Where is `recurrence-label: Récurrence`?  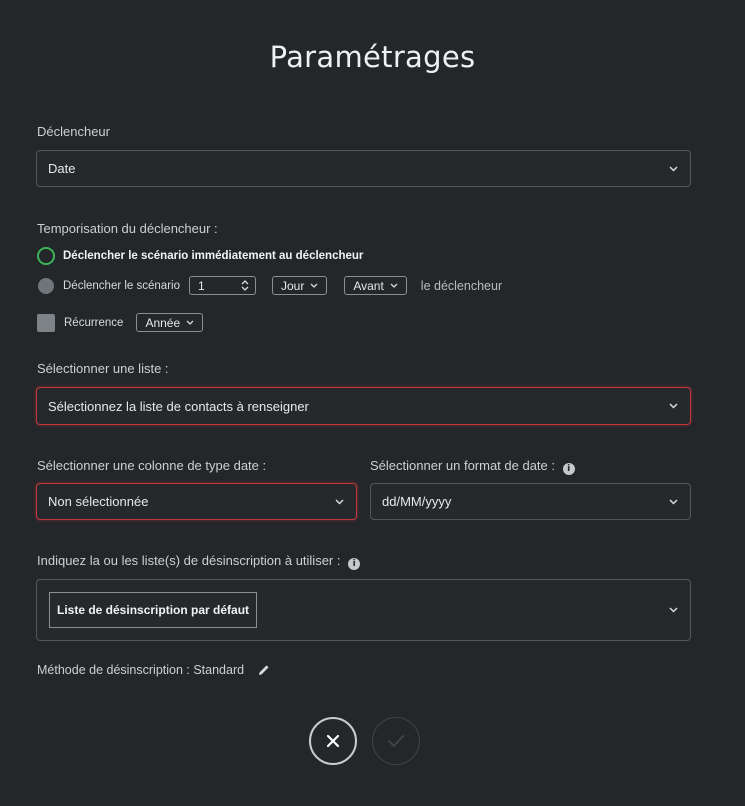
recurrence-label: Récurrence is located at coordinates (94, 322).